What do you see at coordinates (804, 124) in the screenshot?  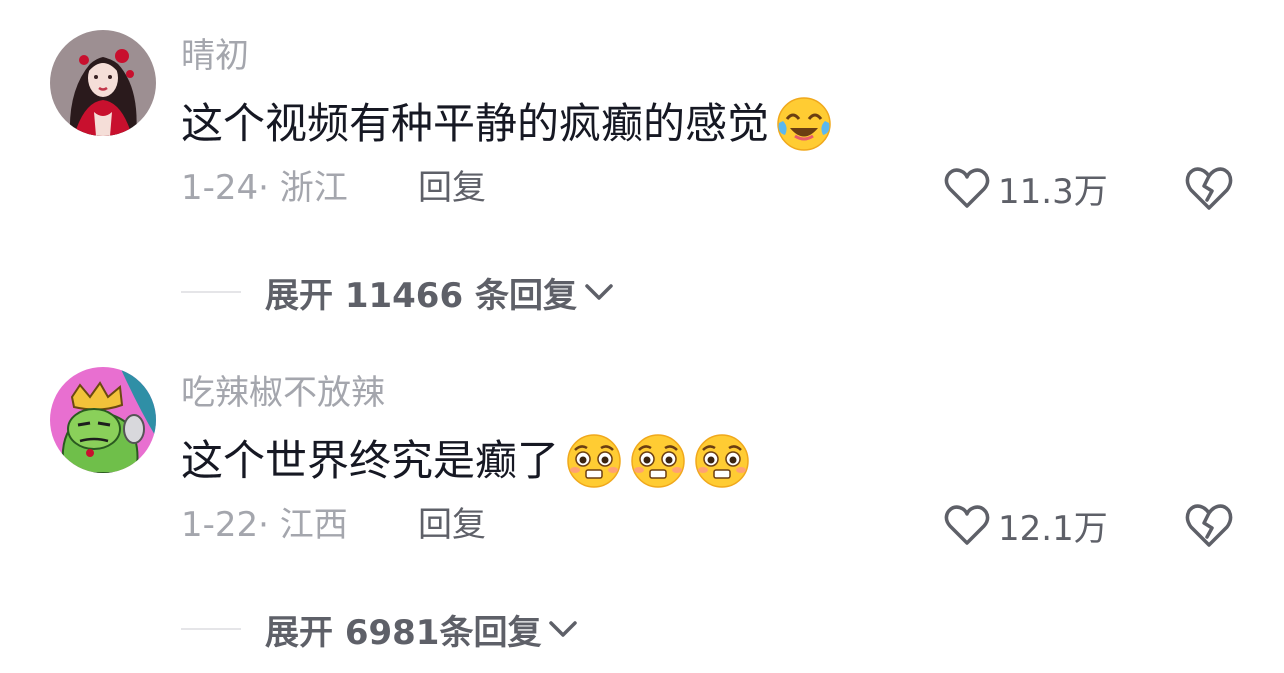 I see `tears-of-joy-emoji` at bounding box center [804, 124].